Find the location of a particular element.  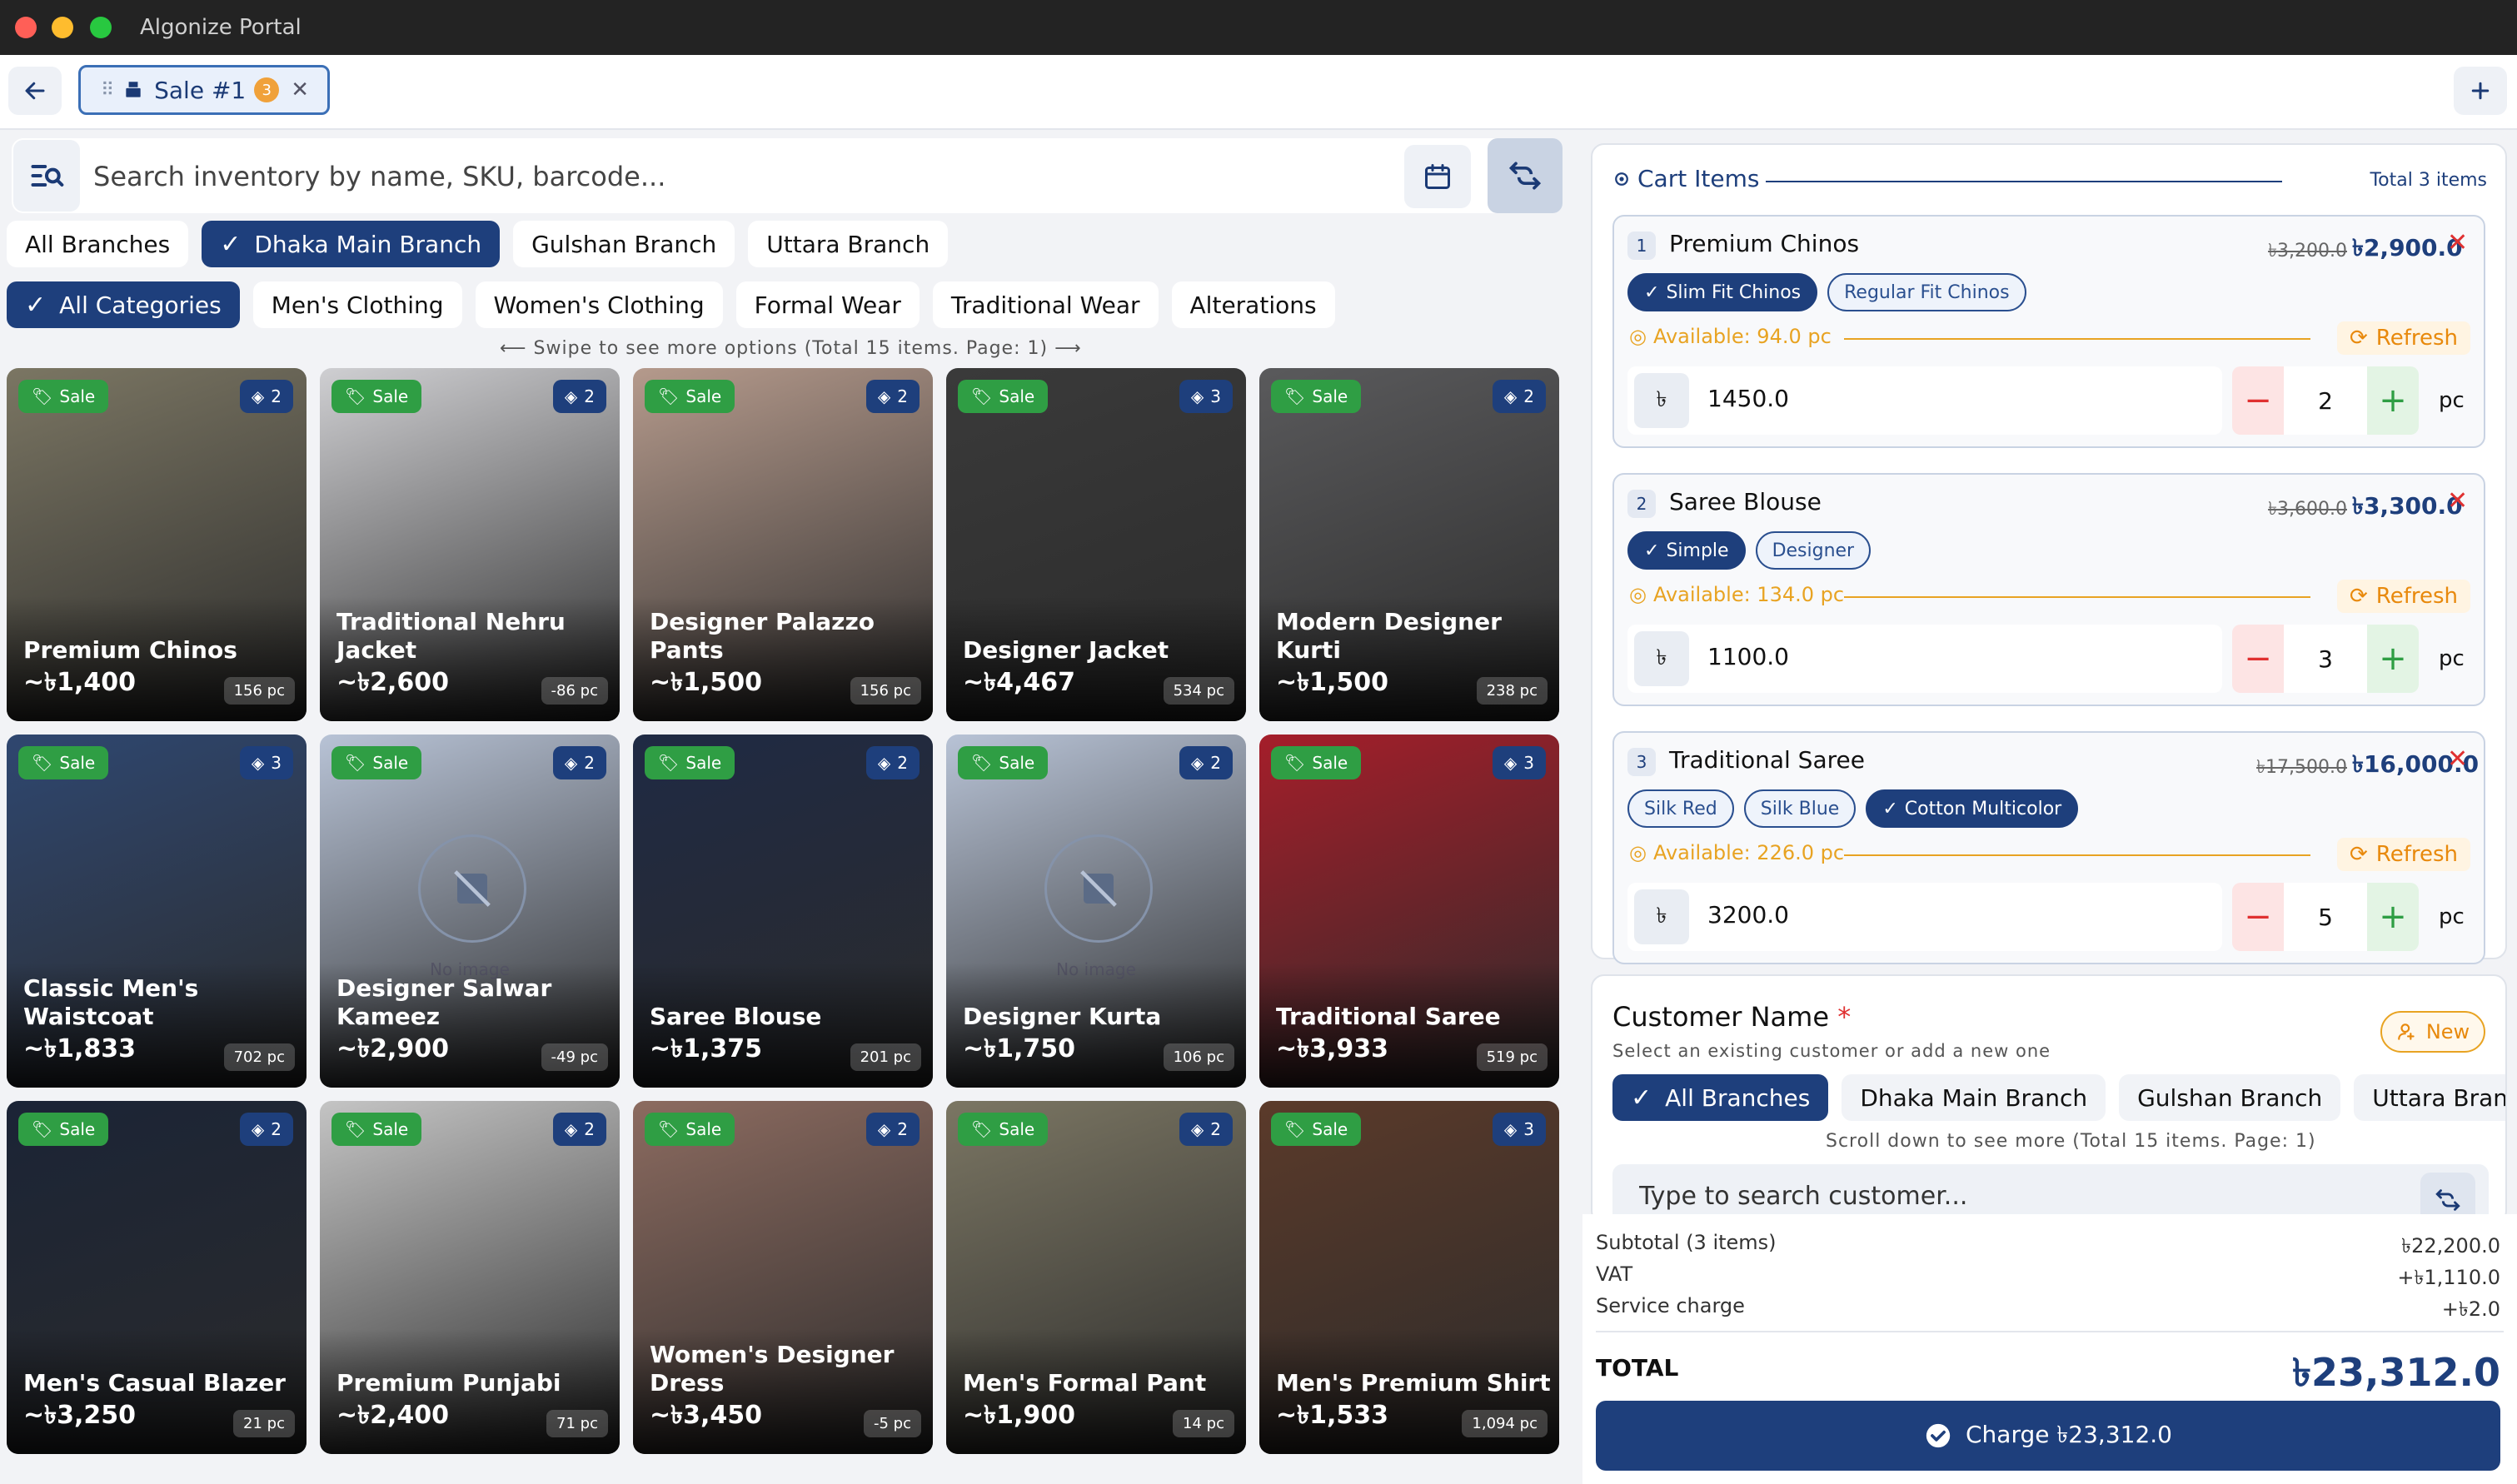

inventory-search-input is located at coordinates (743, 177).